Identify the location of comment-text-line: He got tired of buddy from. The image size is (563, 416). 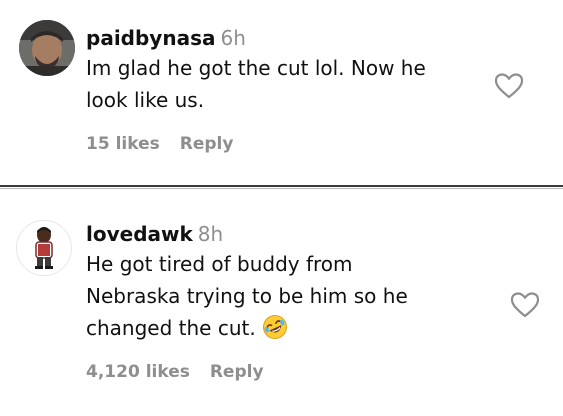
(219, 264).